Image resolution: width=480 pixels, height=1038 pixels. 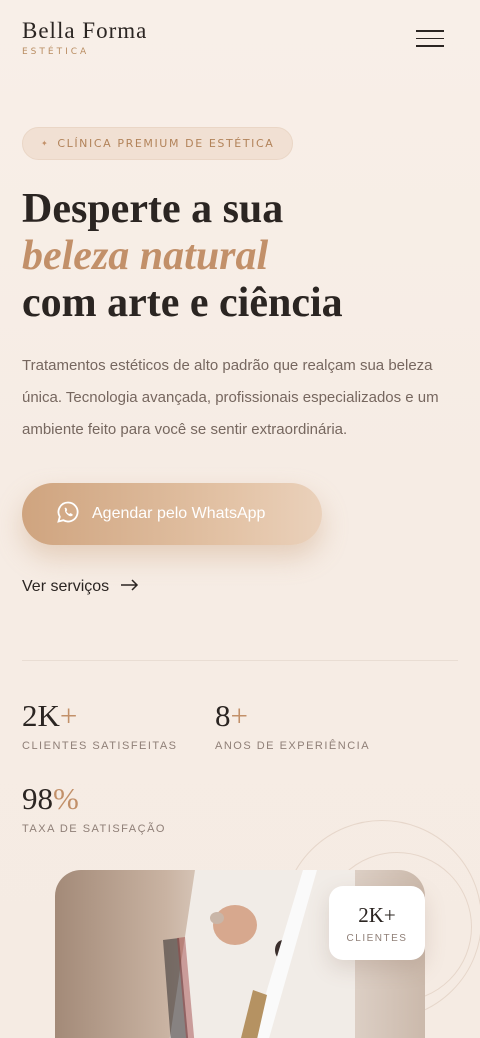 I want to click on brand-logo: Bella Forma ESTÉTICA, so click(x=84, y=37).